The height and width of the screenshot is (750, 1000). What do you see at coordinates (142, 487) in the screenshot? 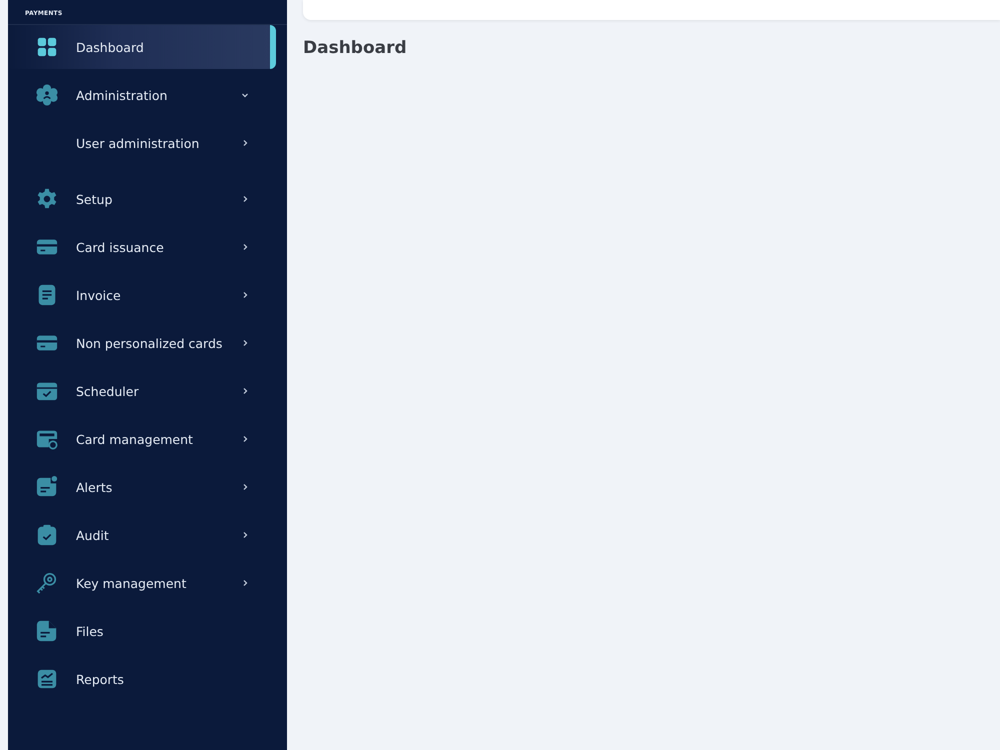
I see `sidebar-item: Alerts` at bounding box center [142, 487].